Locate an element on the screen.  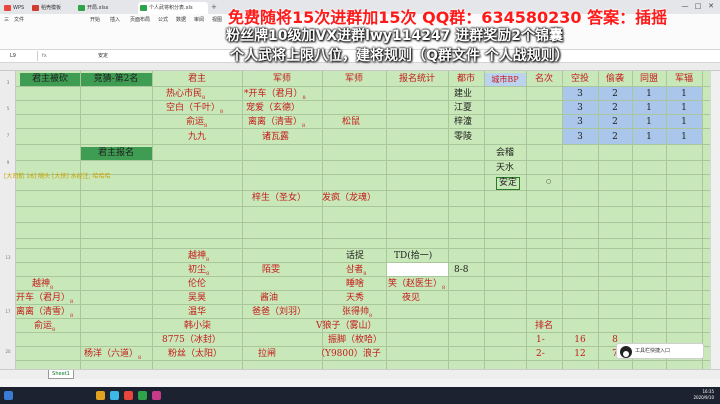
fx-icon: fx is located at coordinates (44, 56).